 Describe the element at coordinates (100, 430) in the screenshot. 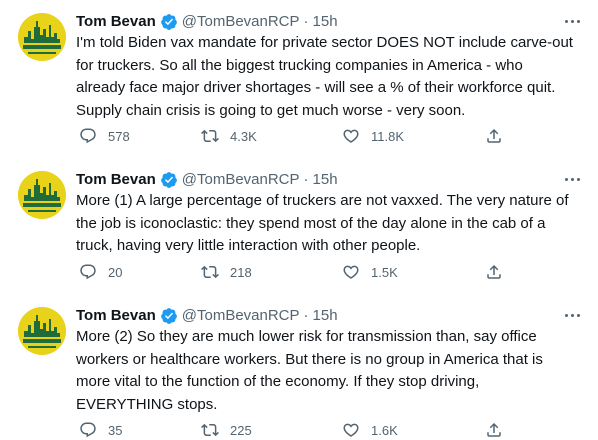

I see `reply-button: 35` at that location.